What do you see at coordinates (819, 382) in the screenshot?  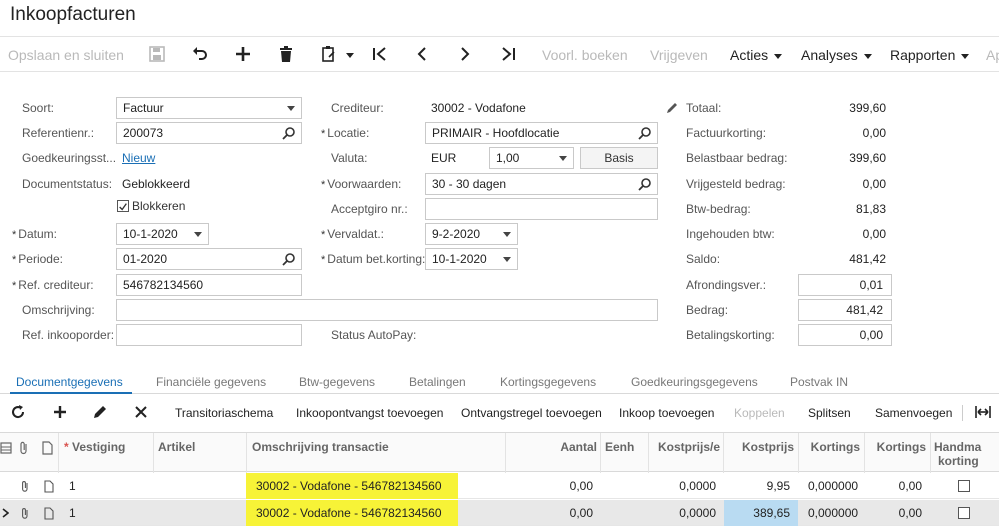 I see `tab-inbox: Postvak IN` at bounding box center [819, 382].